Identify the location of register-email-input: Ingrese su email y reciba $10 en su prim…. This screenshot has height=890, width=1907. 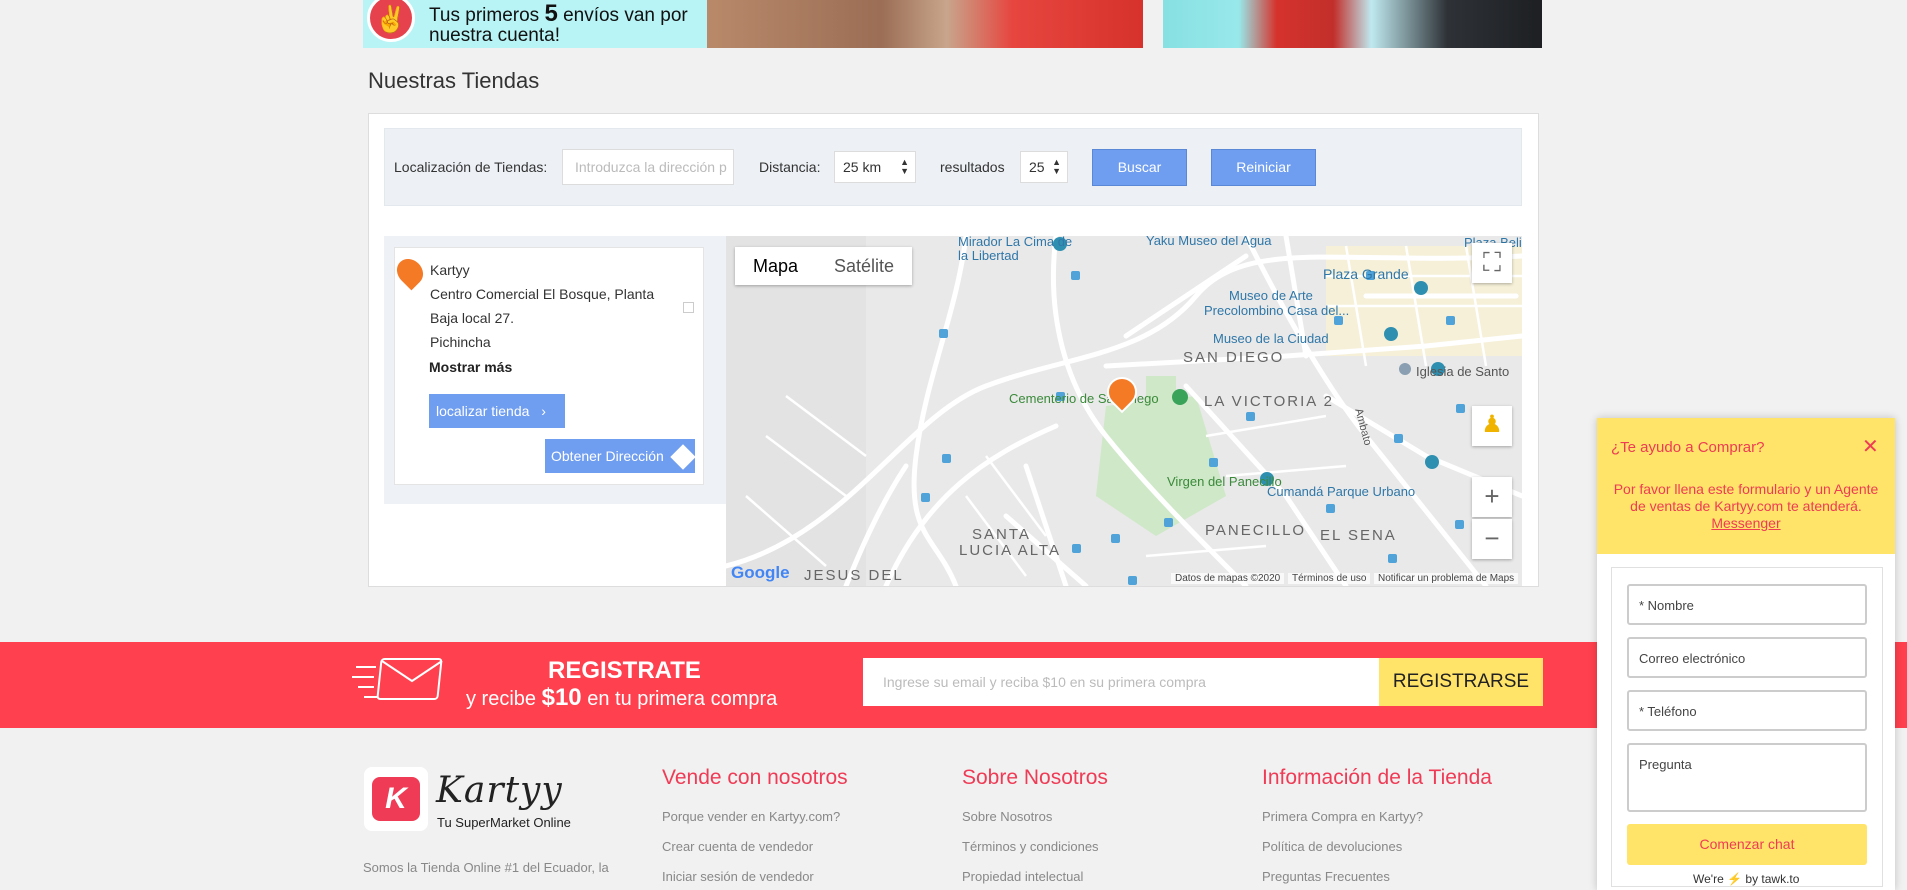
(1121, 682).